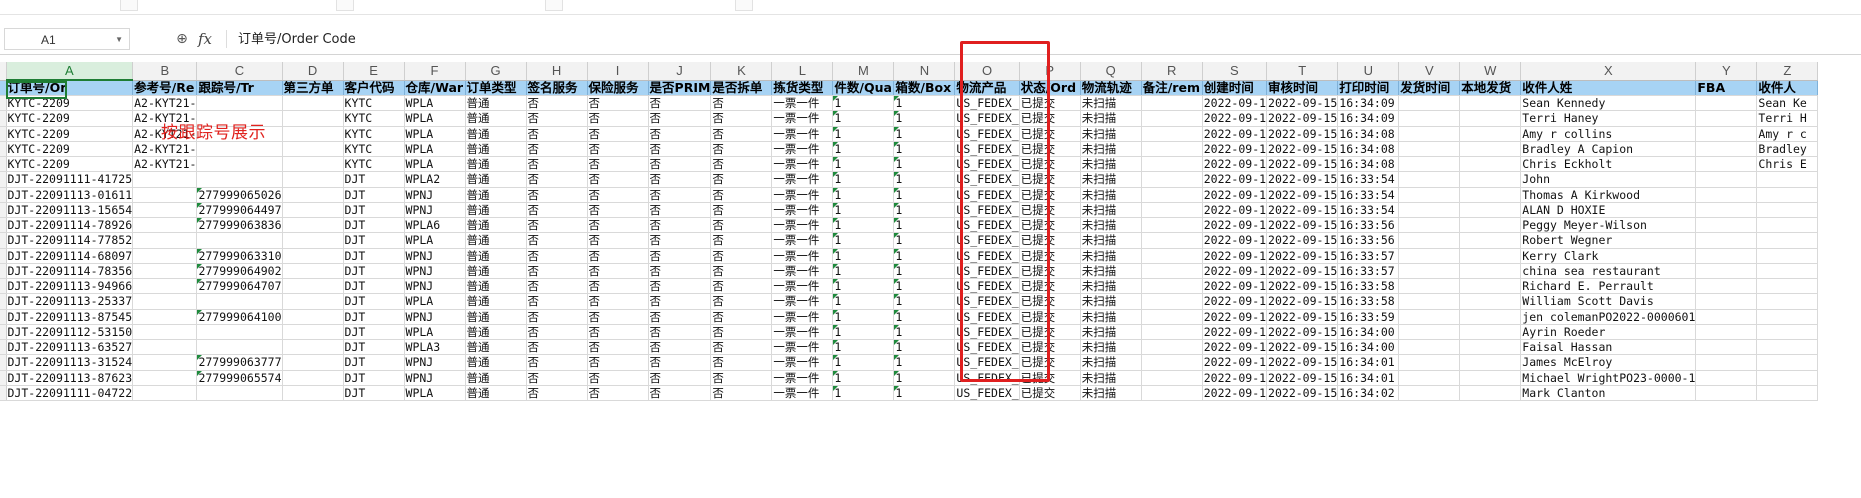  I want to click on table-cell: WPLA, so click(435, 164).